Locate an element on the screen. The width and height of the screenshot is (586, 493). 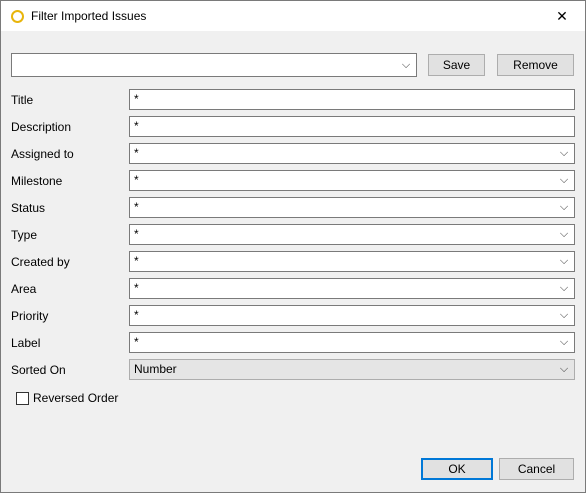
type-select: * ⌵ is located at coordinates (352, 234).